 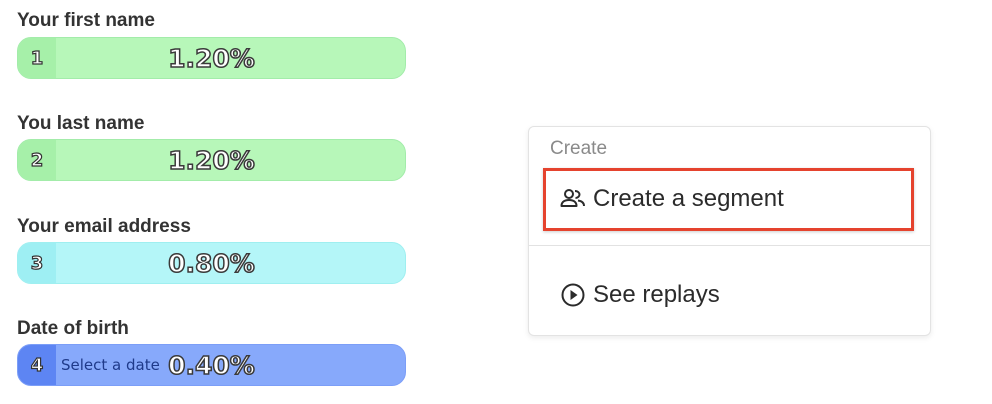 What do you see at coordinates (573, 295) in the screenshot?
I see `play-circle-icon` at bounding box center [573, 295].